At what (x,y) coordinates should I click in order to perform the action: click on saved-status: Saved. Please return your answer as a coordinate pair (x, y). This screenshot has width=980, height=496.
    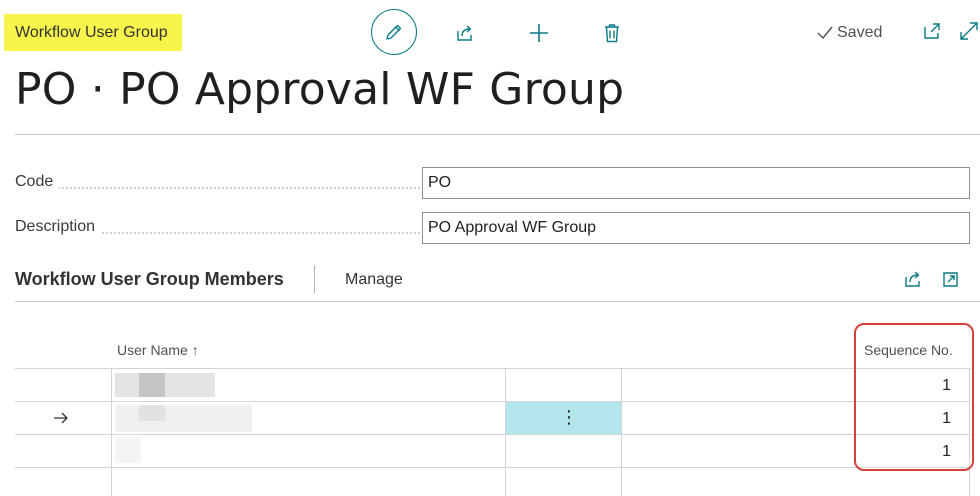
    Looking at the image, I should click on (849, 33).